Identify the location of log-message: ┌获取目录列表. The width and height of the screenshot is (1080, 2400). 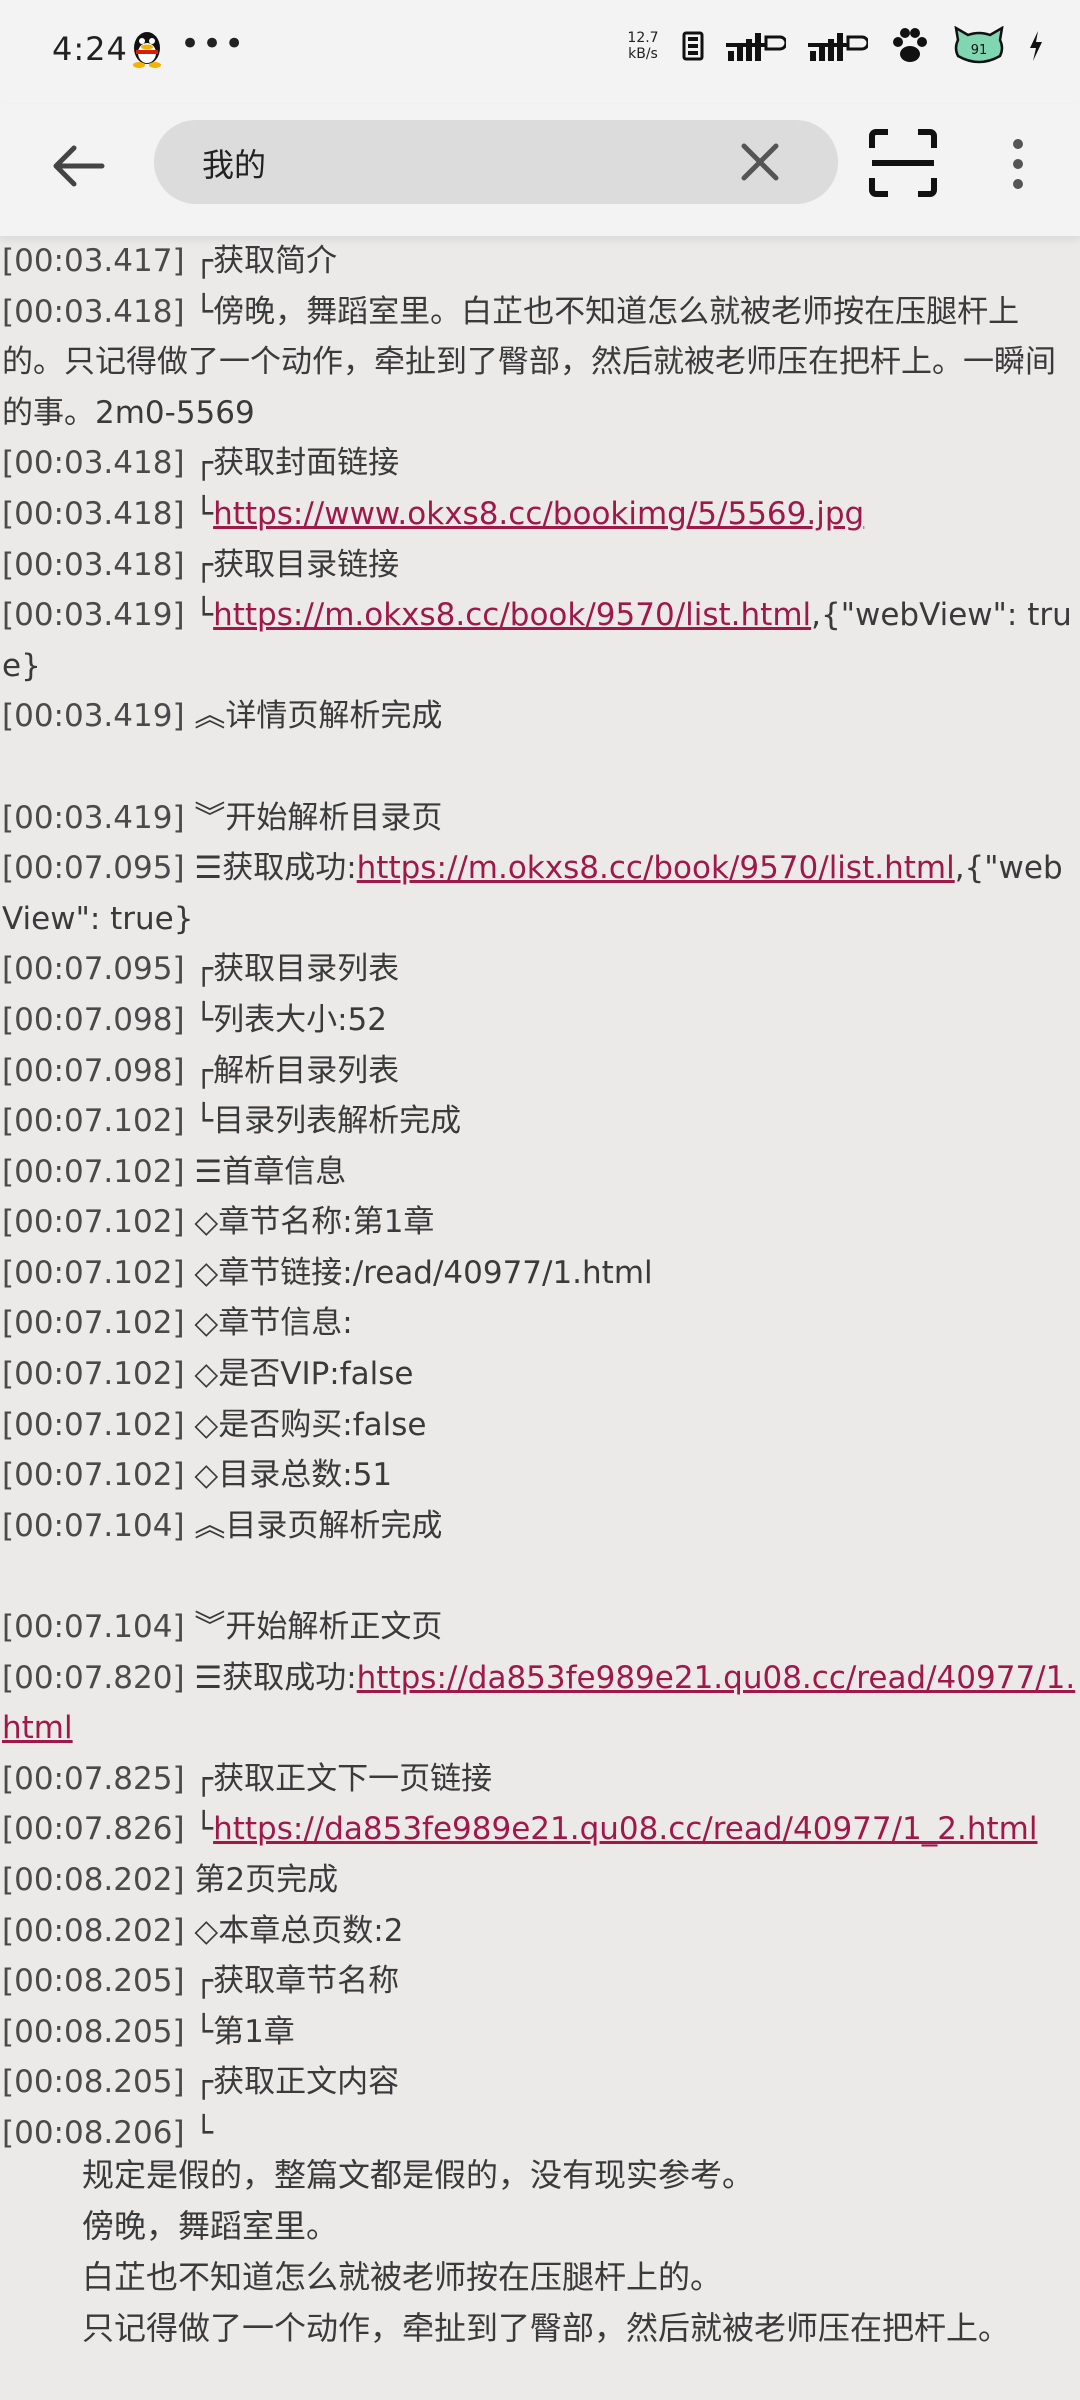
(292, 969).